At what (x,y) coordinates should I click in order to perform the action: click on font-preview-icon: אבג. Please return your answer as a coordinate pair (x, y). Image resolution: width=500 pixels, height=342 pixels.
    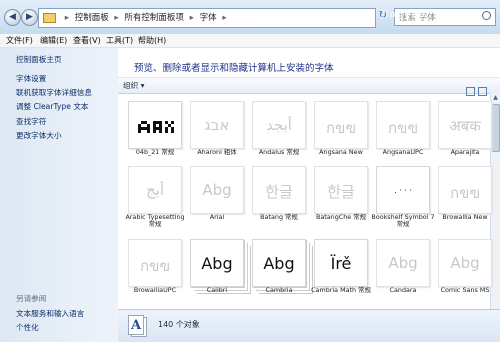
    Looking at the image, I should click on (217, 125).